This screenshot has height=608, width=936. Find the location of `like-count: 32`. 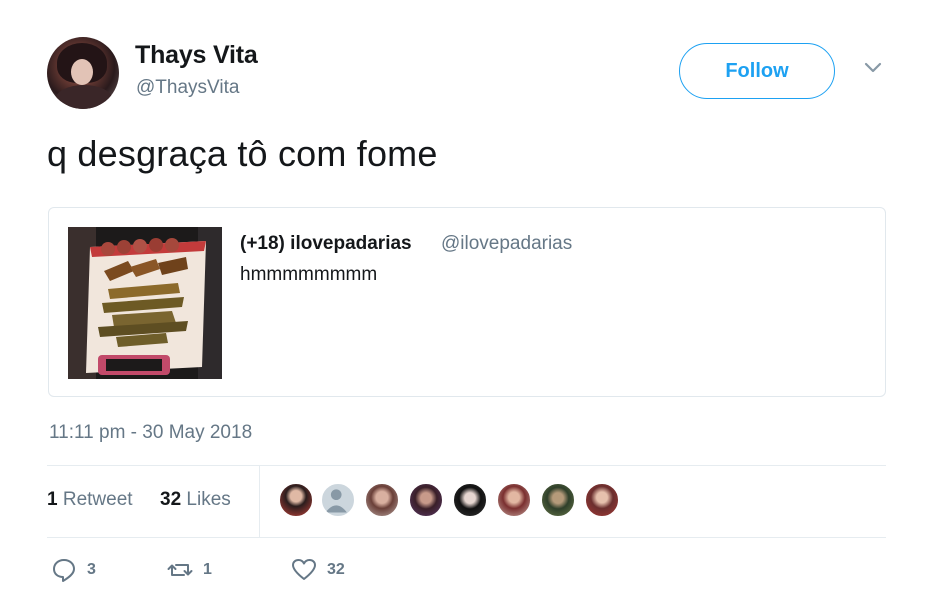

like-count: 32 is located at coordinates (336, 569).